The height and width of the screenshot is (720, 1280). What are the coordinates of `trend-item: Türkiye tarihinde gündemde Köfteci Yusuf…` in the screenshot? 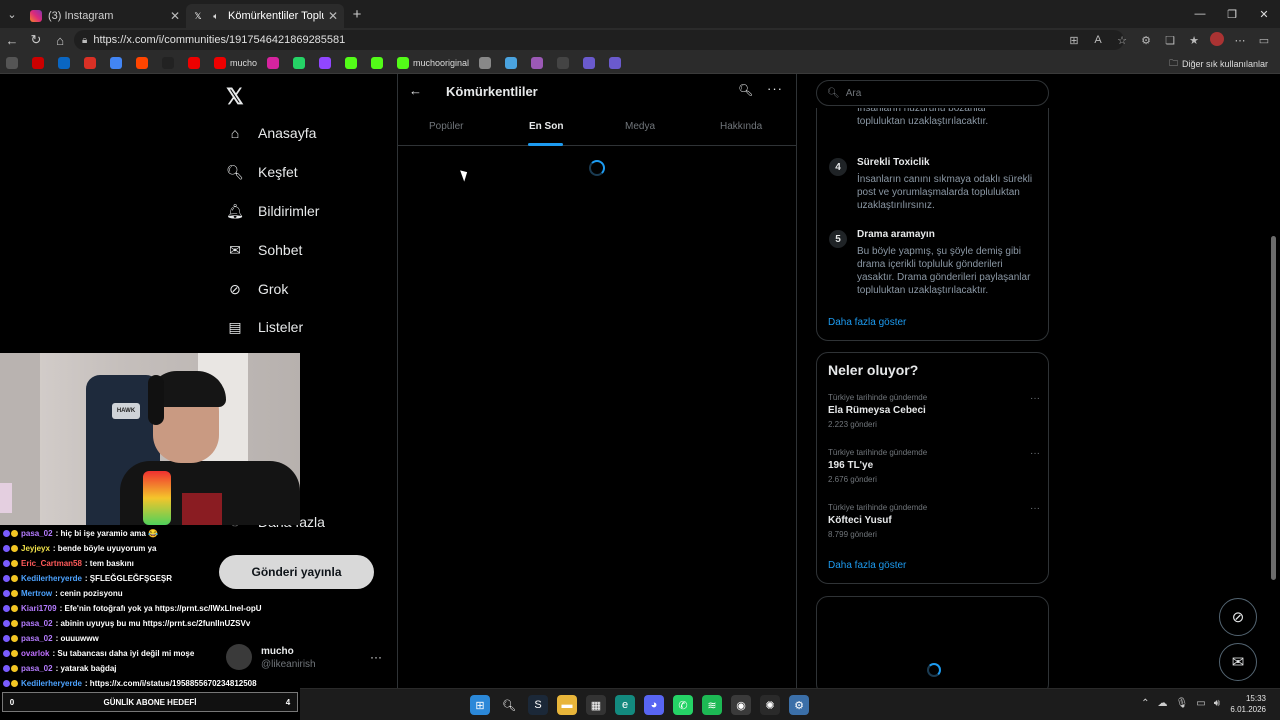 It's located at (934, 525).